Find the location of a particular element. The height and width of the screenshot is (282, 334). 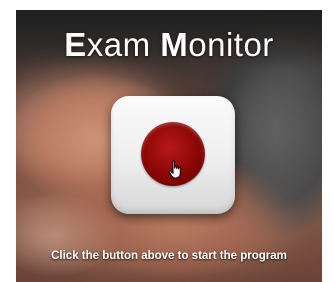

title-rest-exam: xam is located at coordinates (123, 44).